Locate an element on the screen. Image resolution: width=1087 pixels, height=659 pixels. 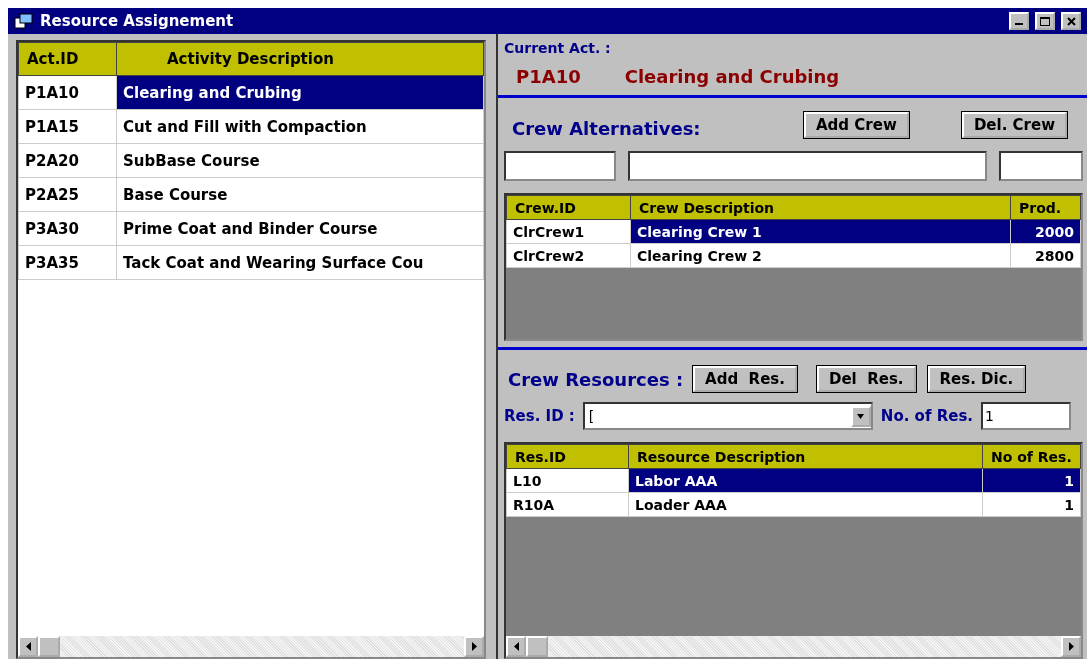
id-cell: P3A30 is located at coordinates (67, 228).